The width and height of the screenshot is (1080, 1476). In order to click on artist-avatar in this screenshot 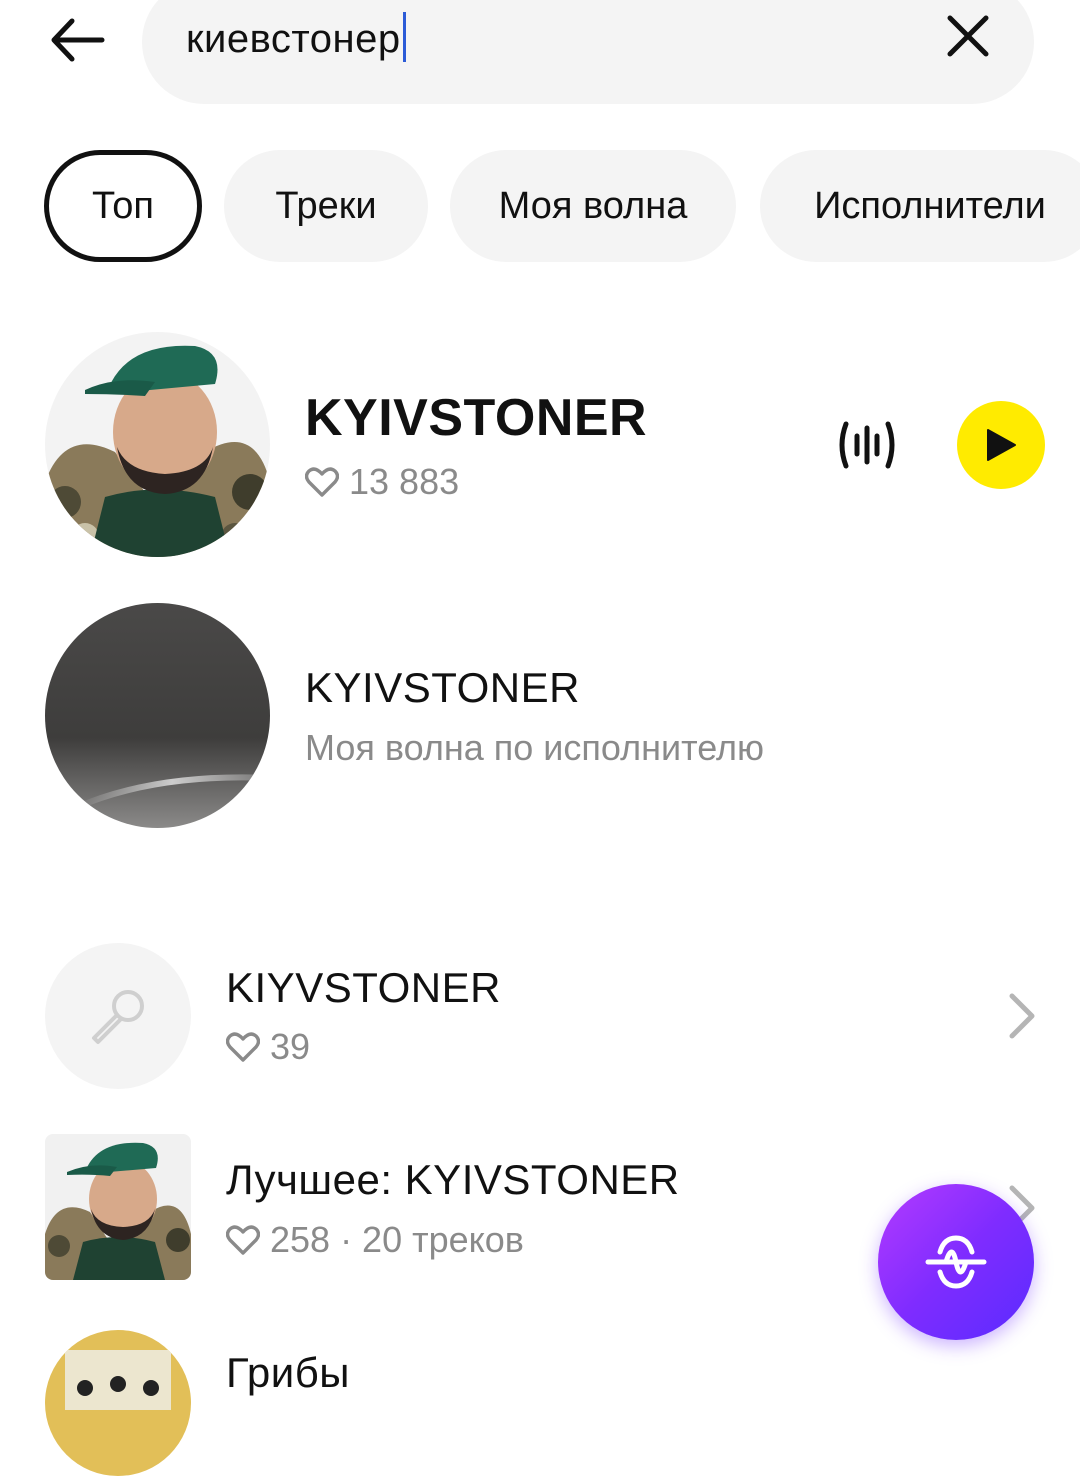, I will do `click(157, 444)`.